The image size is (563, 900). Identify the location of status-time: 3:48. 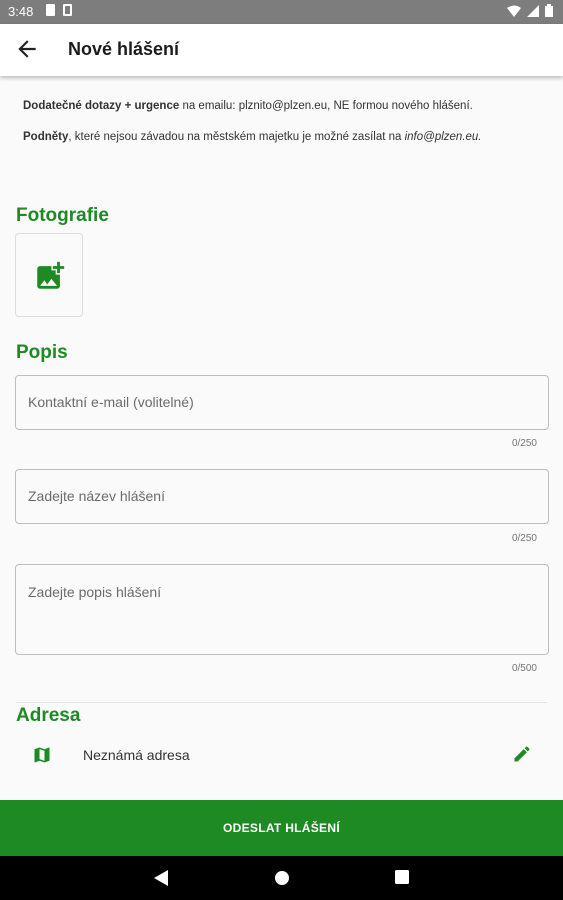
(21, 11).